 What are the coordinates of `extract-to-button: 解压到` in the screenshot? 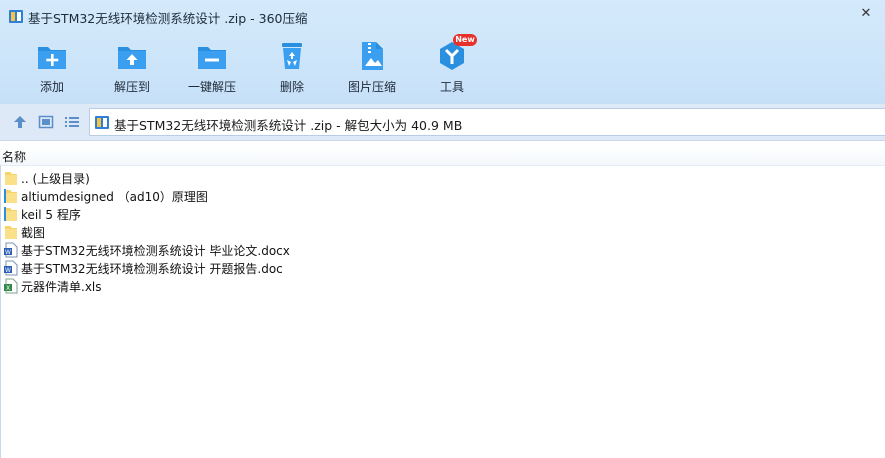 It's located at (132, 71).